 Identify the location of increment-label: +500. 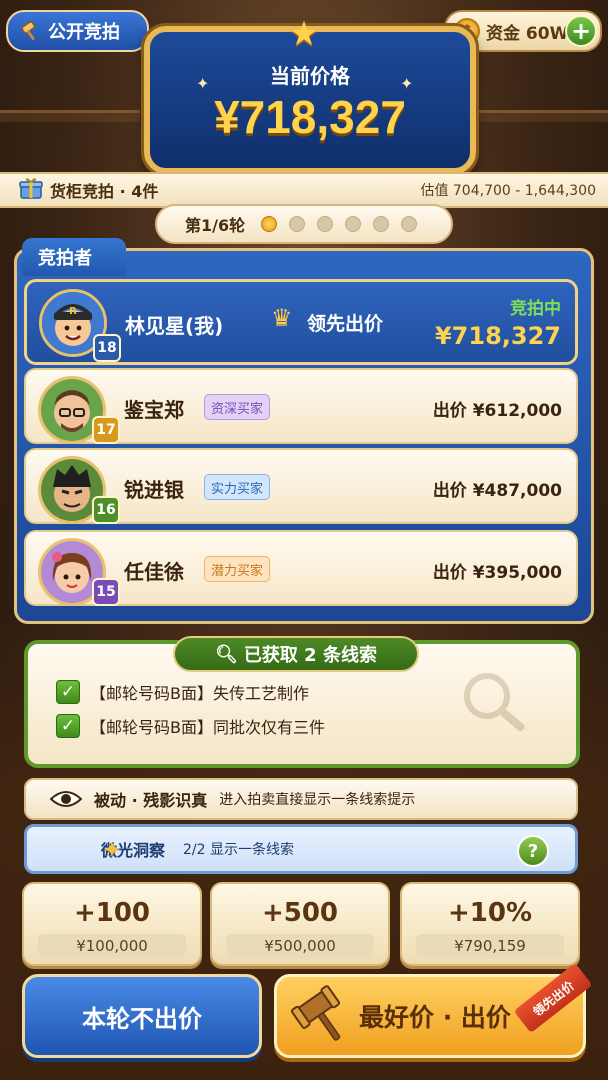
(300, 913).